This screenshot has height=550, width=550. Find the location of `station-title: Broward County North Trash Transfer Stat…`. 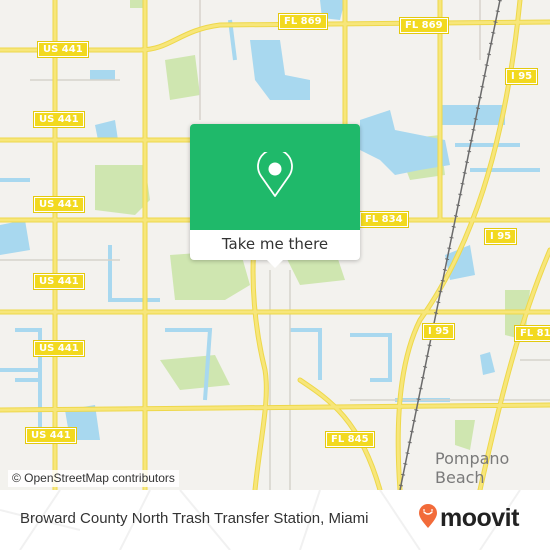

station-title: Broward County North Trash Transfer Stat… is located at coordinates (194, 518).